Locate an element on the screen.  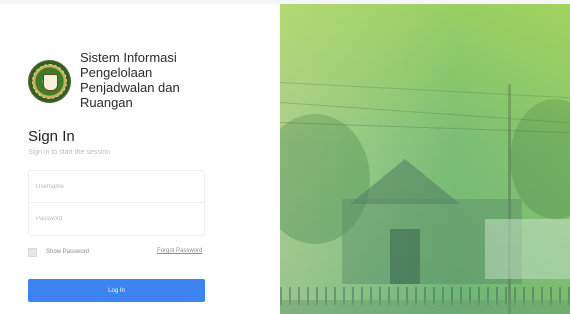
signin-heading: Sign In is located at coordinates (51, 136).